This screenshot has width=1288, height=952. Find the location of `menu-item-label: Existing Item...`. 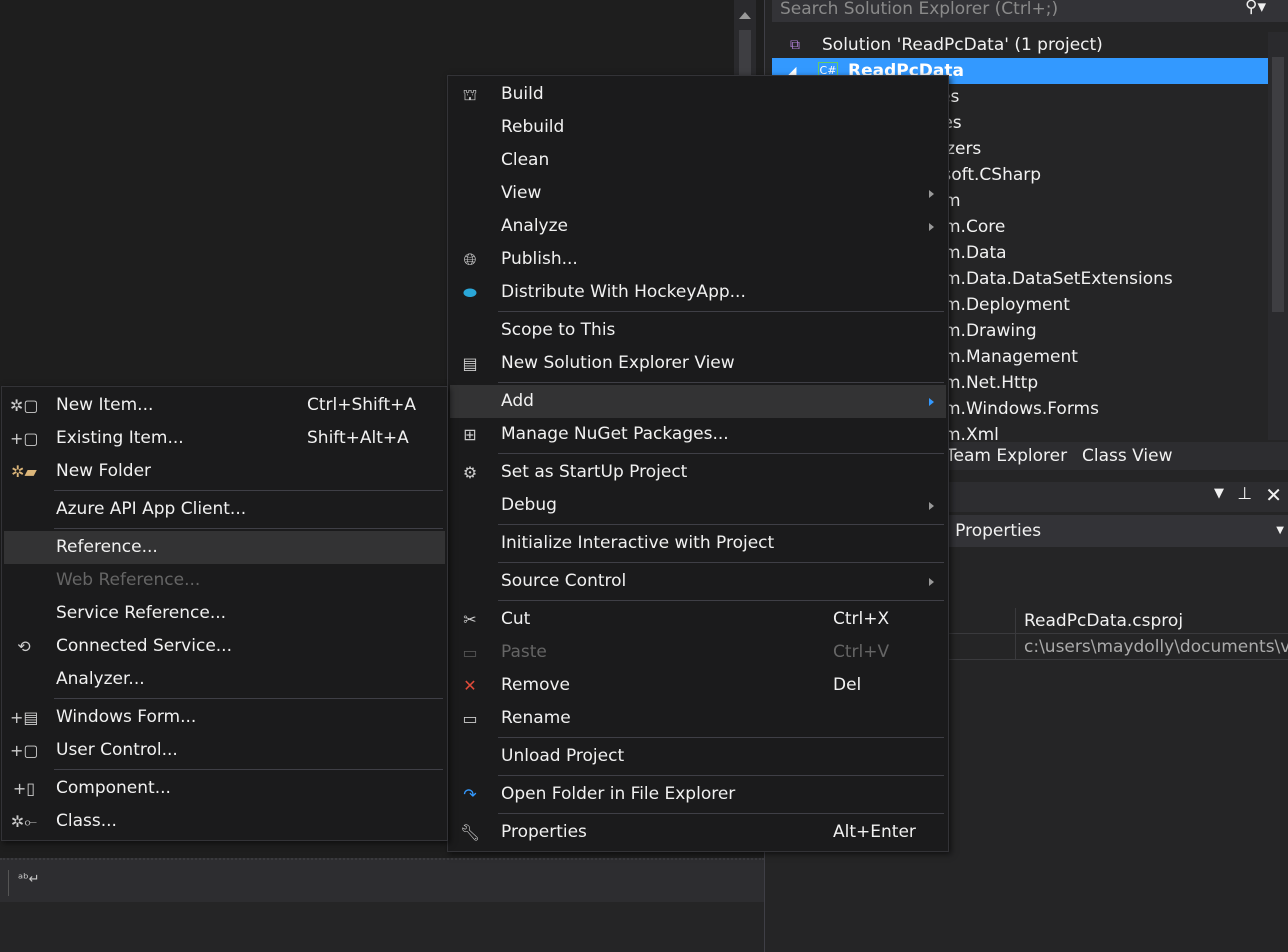

menu-item-label: Existing Item... is located at coordinates (120, 438).